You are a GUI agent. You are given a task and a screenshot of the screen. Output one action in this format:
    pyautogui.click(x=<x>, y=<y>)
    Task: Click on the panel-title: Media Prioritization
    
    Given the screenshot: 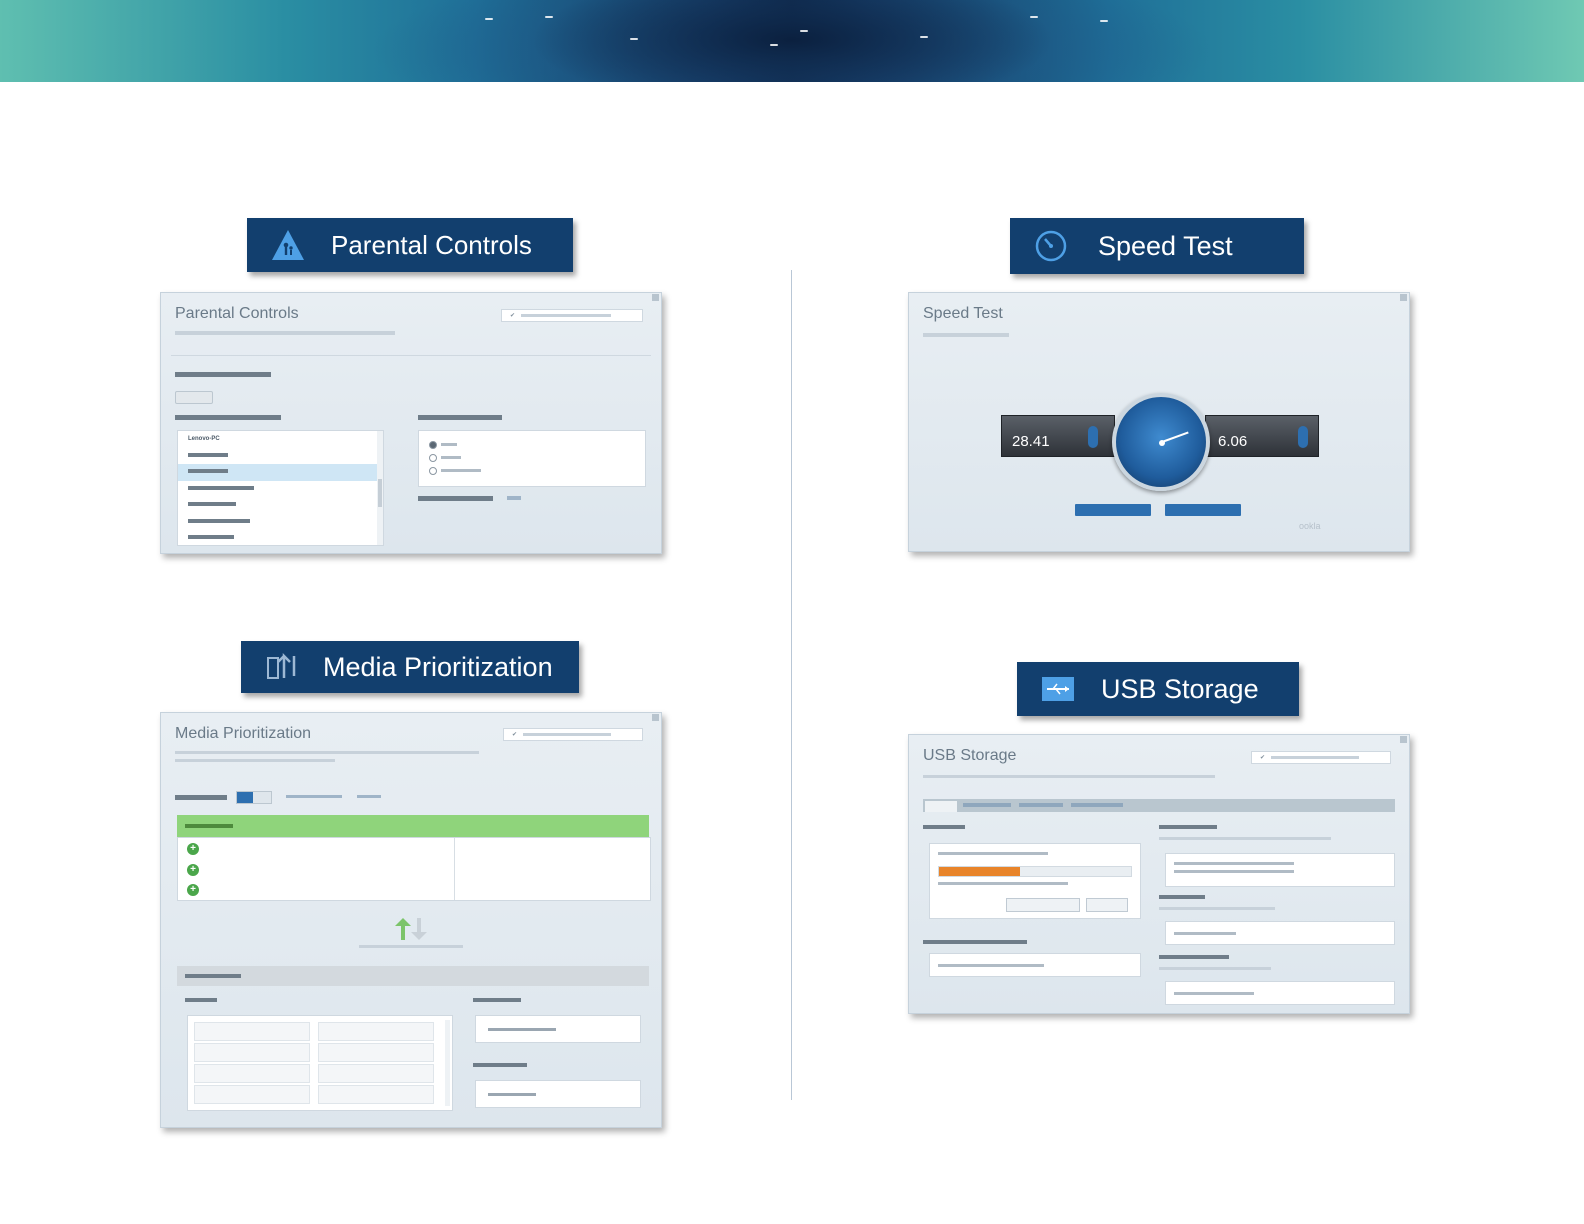 What is the action you would take?
    pyautogui.click(x=243, y=733)
    